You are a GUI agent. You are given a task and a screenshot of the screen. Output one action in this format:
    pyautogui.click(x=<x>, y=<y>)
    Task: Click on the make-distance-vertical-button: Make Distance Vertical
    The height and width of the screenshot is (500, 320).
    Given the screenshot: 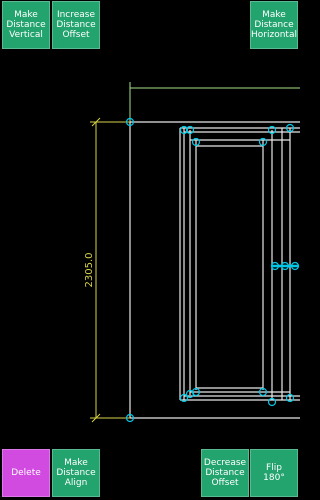 What is the action you would take?
    pyautogui.click(x=26, y=25)
    